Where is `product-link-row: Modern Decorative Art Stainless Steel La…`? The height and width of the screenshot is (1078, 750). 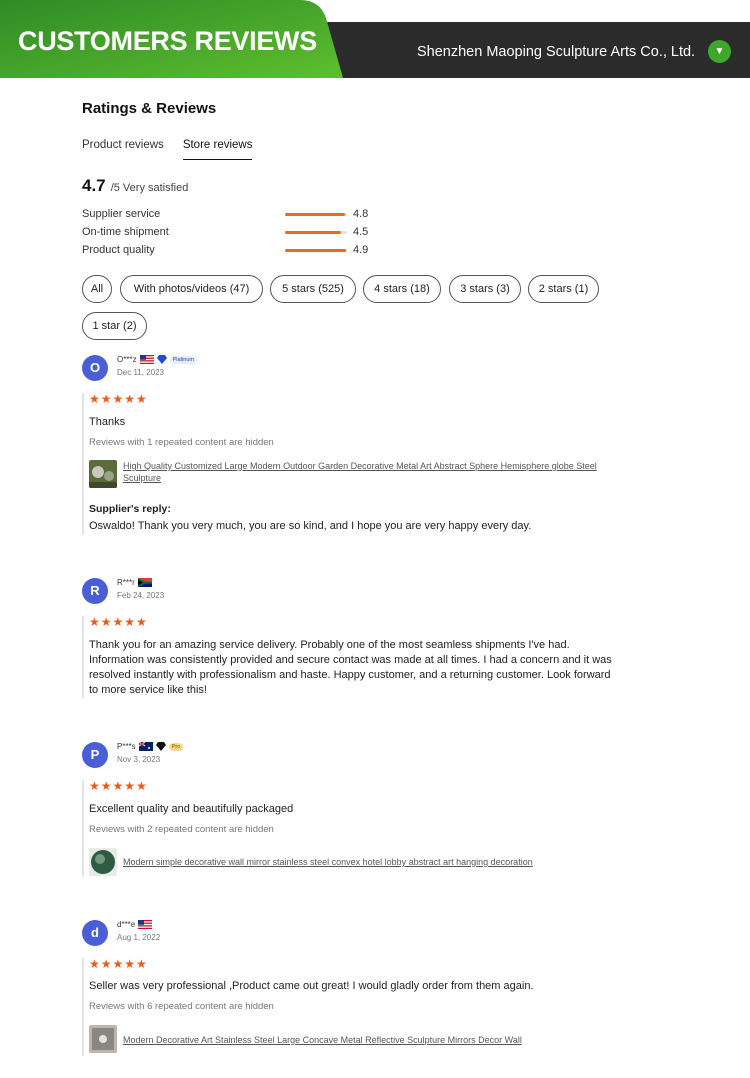 product-link-row: Modern Decorative Art Stainless Steel La… is located at coordinates (346, 1040).